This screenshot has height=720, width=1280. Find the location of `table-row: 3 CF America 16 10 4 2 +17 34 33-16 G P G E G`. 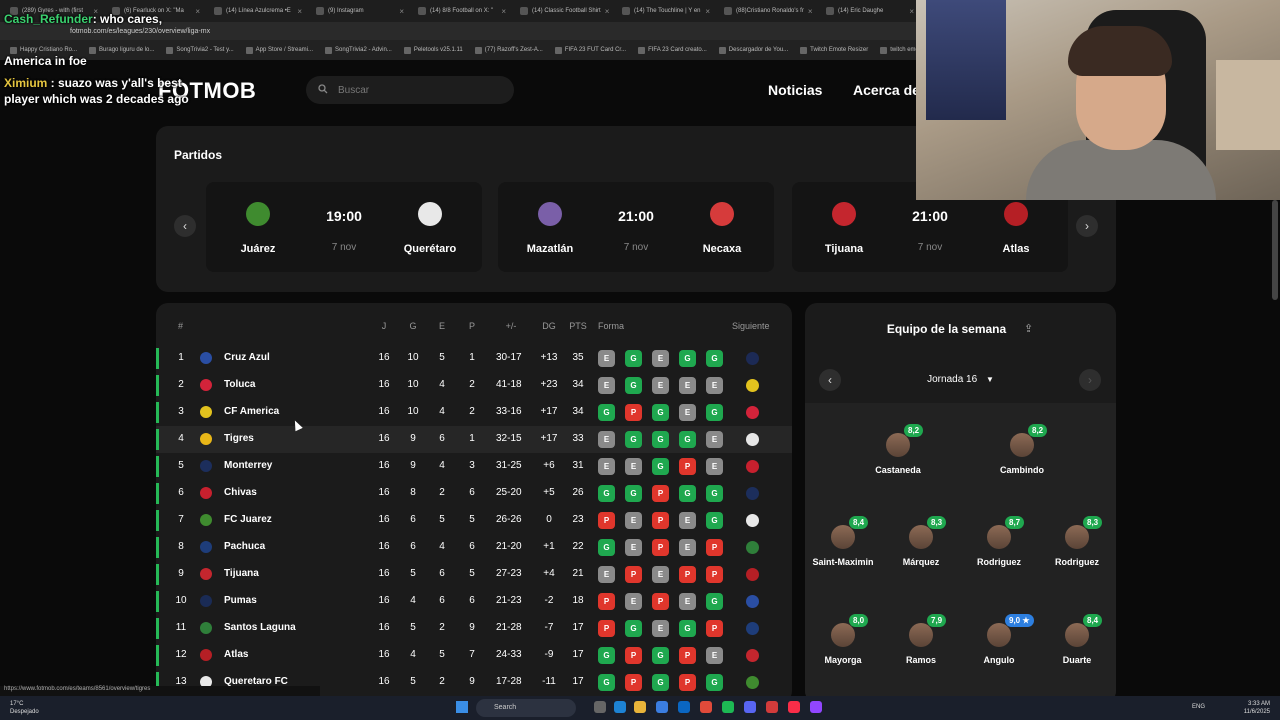

table-row: 3 CF America 16 10 4 2 +17 34 33-16 G P G E G is located at coordinates (474, 412).